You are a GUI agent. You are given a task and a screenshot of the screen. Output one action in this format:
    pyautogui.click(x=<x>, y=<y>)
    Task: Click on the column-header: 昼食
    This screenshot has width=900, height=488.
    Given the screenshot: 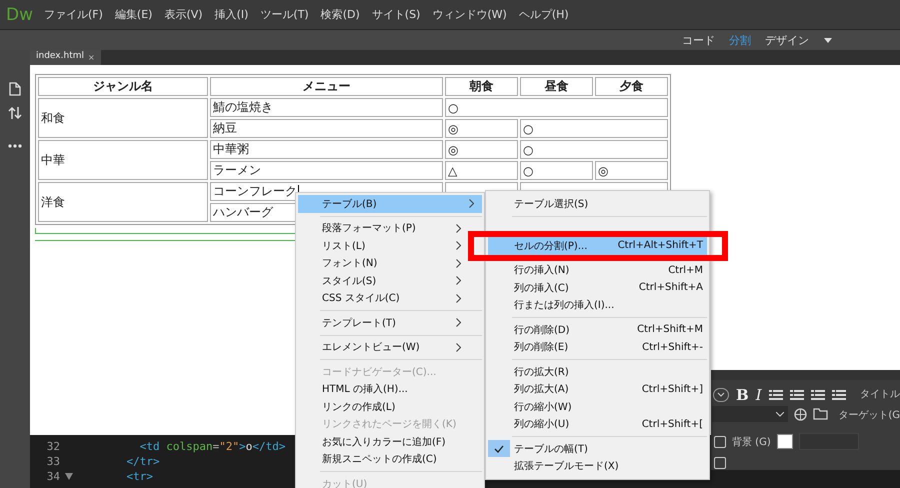 What is the action you would take?
    pyautogui.click(x=556, y=86)
    